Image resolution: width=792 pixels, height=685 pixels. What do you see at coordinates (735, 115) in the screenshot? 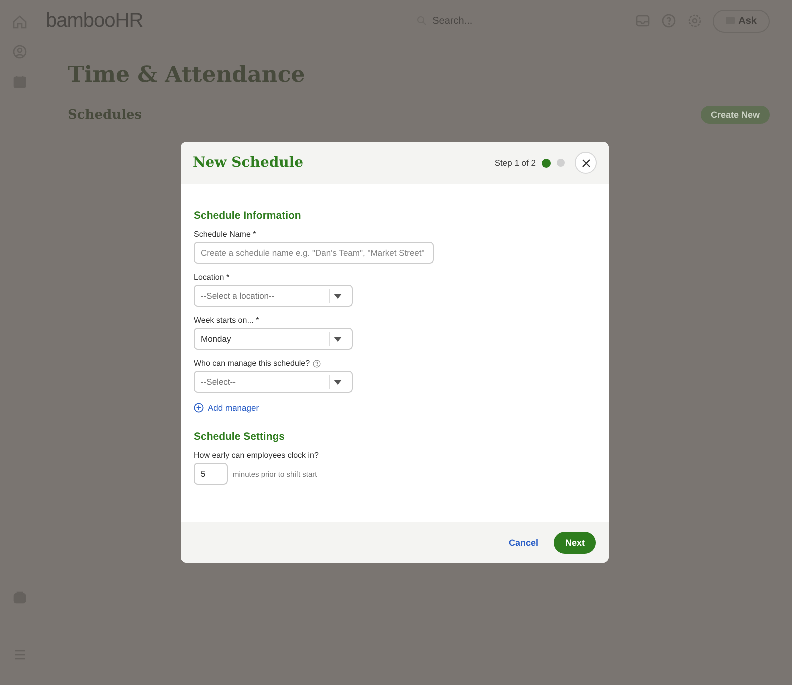
I see `create-new-button: Create New` at bounding box center [735, 115].